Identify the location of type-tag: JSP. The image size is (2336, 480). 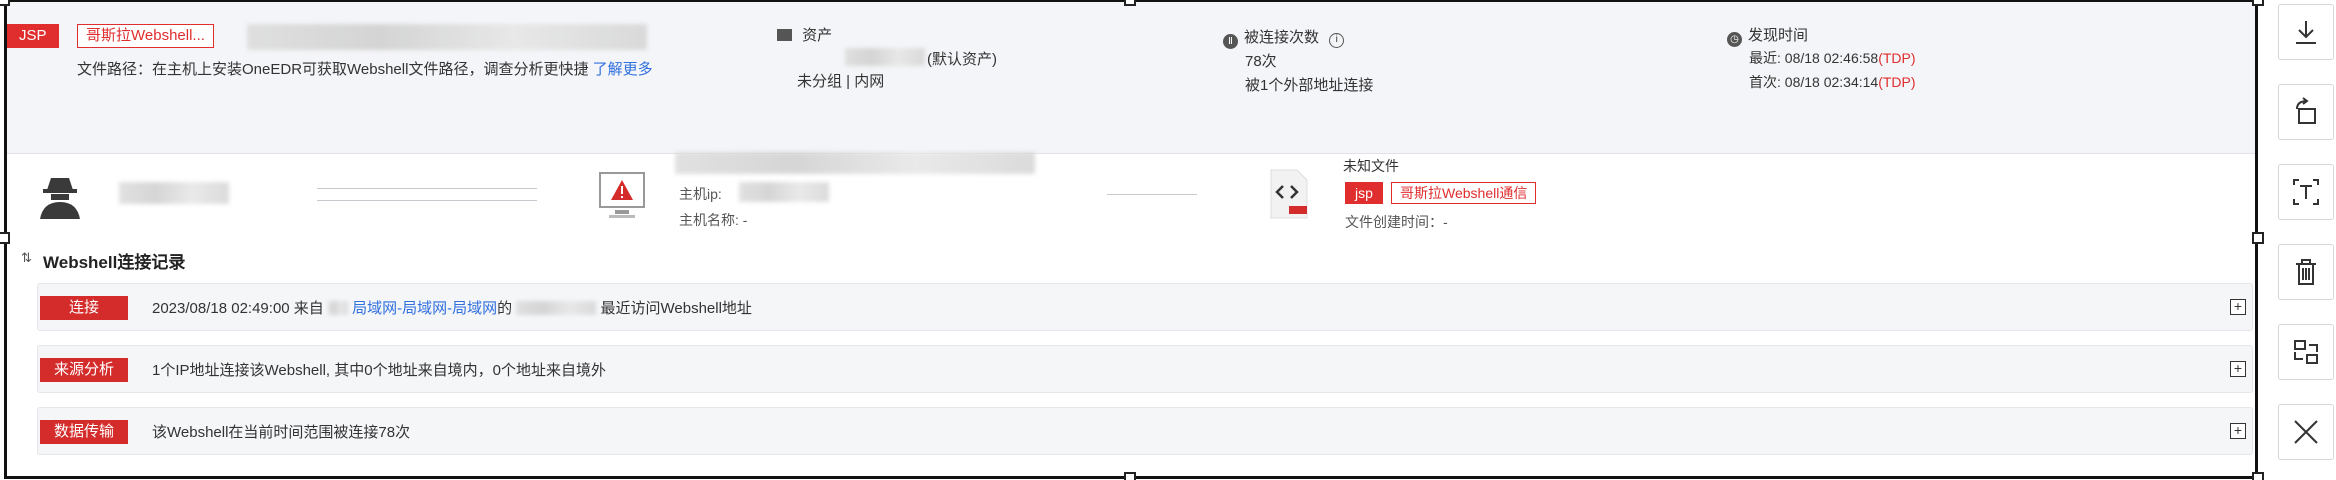
(33, 36).